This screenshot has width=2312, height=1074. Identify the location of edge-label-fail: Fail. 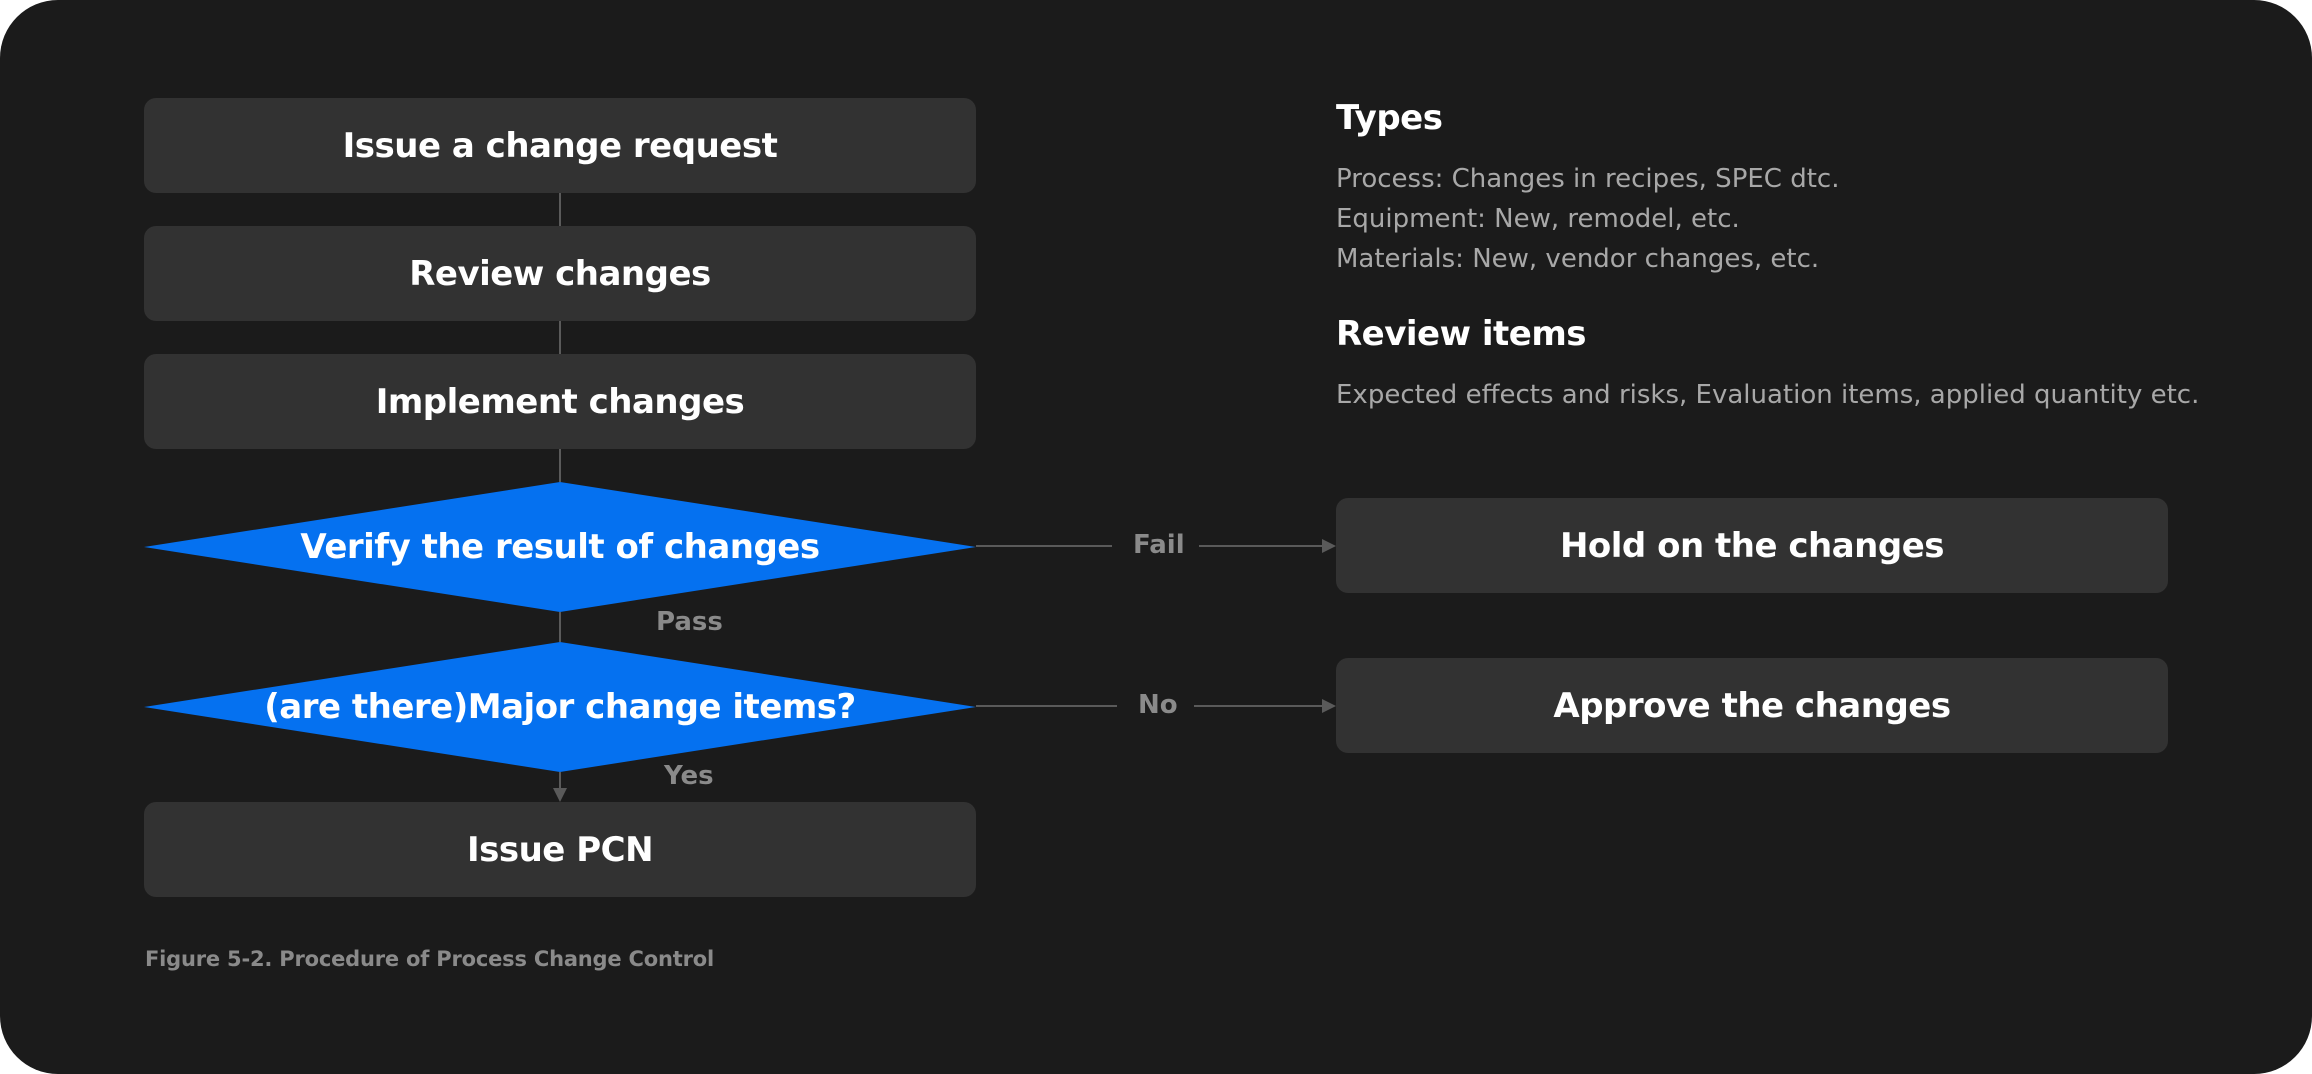
(1159, 545).